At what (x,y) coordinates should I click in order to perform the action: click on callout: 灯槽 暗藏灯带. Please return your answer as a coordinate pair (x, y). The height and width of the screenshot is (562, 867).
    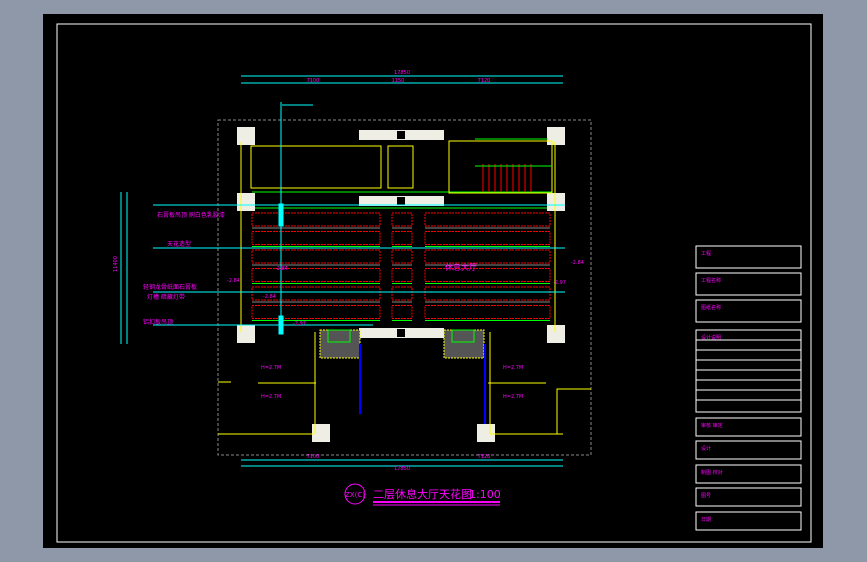
    Looking at the image, I should click on (166, 297).